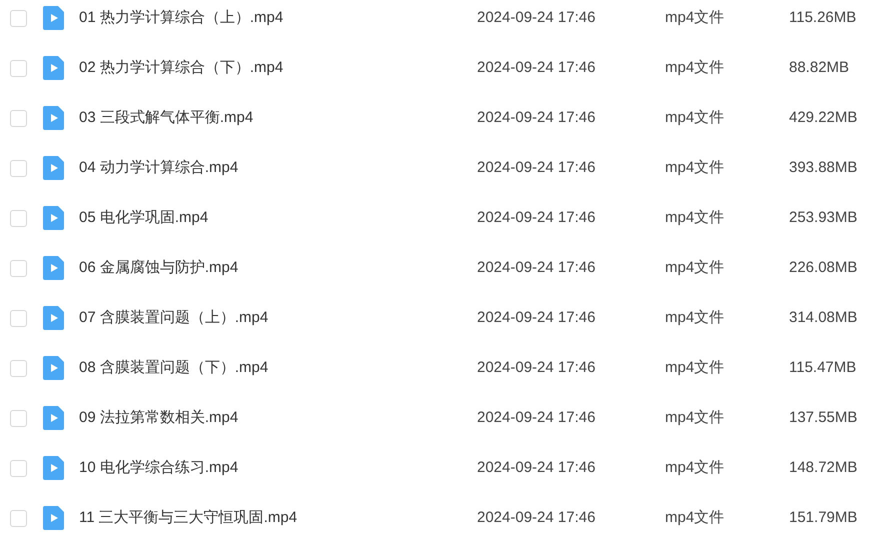  Describe the element at coordinates (278, 18) in the screenshot. I see `file-name: 01 热力学计算综合（上）.mp4` at that location.